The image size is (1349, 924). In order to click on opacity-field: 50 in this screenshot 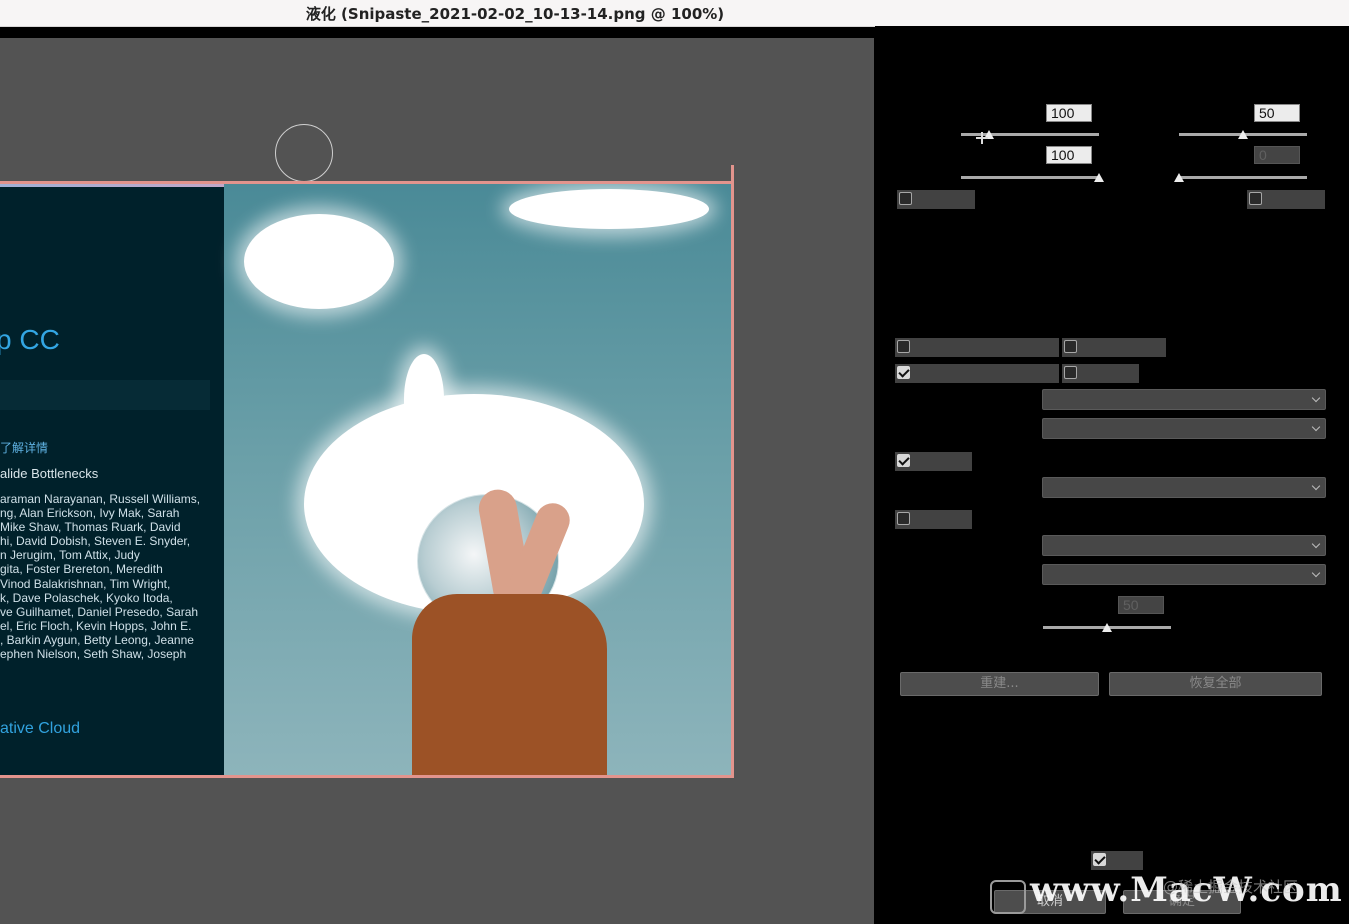, I will do `click(1141, 605)`.